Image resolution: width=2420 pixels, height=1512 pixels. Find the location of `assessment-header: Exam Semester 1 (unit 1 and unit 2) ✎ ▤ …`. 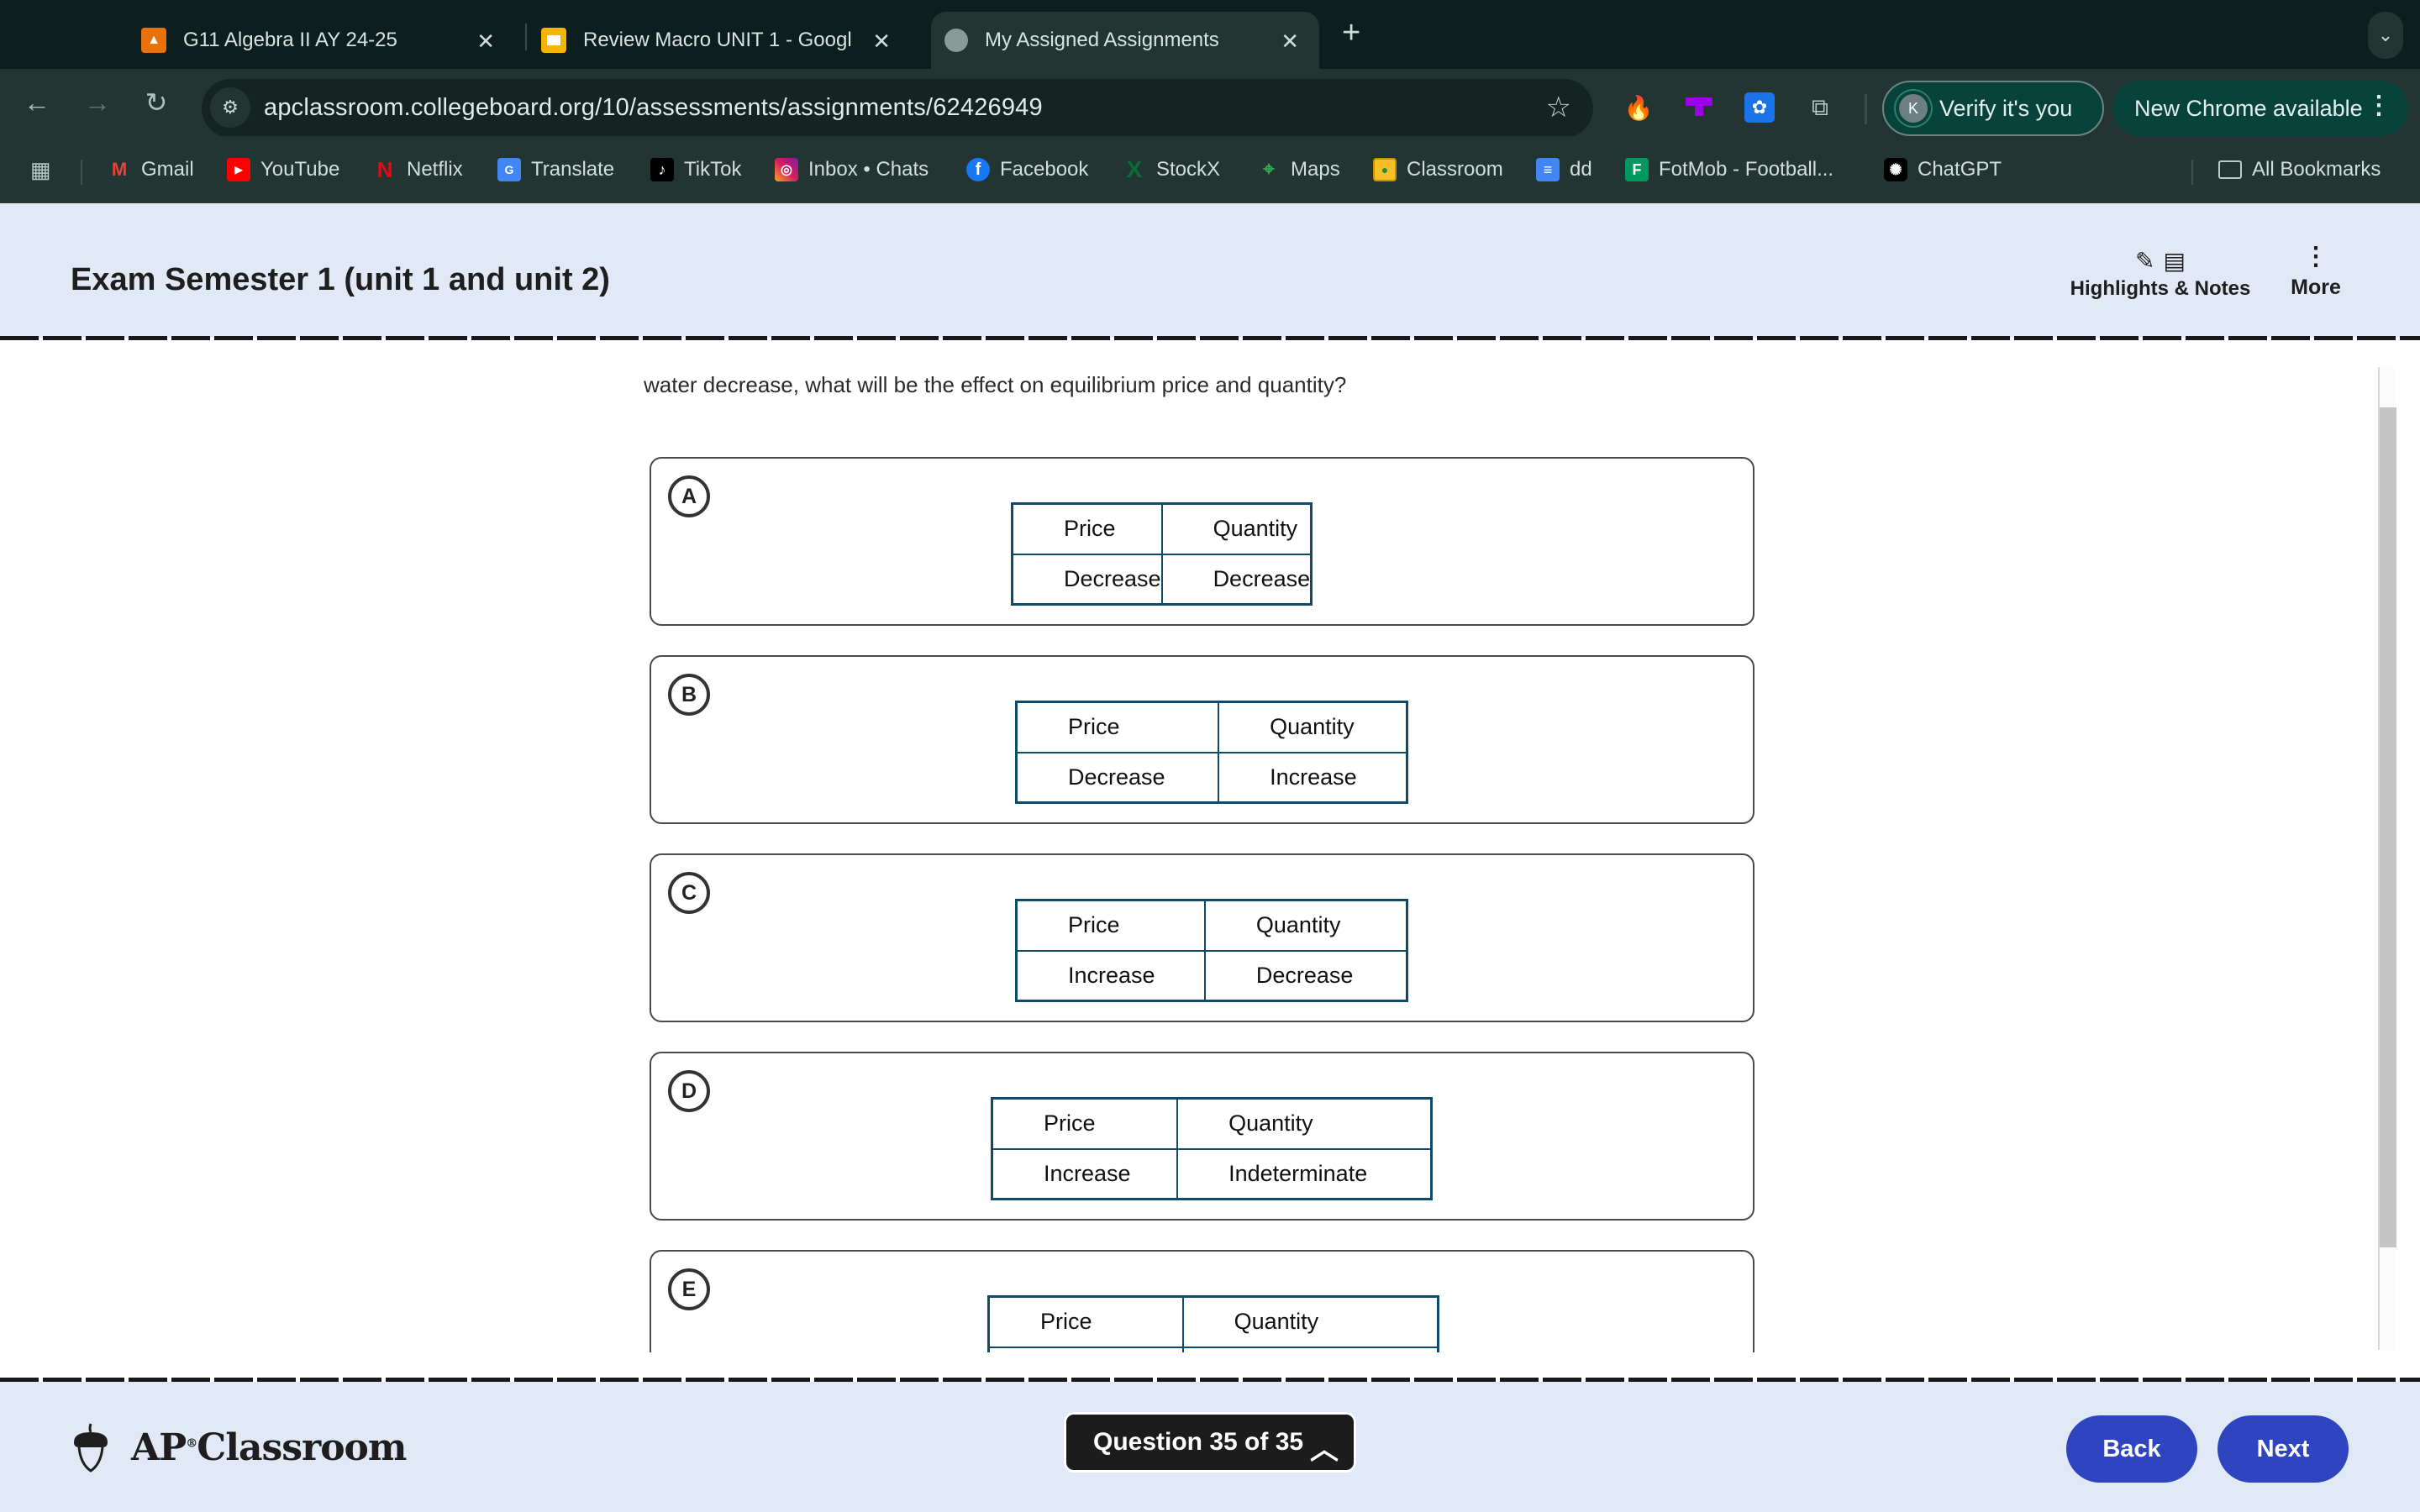

assessment-header: Exam Semester 1 (unit 1 and unit 2) ✎ ▤ … is located at coordinates (1210, 270).